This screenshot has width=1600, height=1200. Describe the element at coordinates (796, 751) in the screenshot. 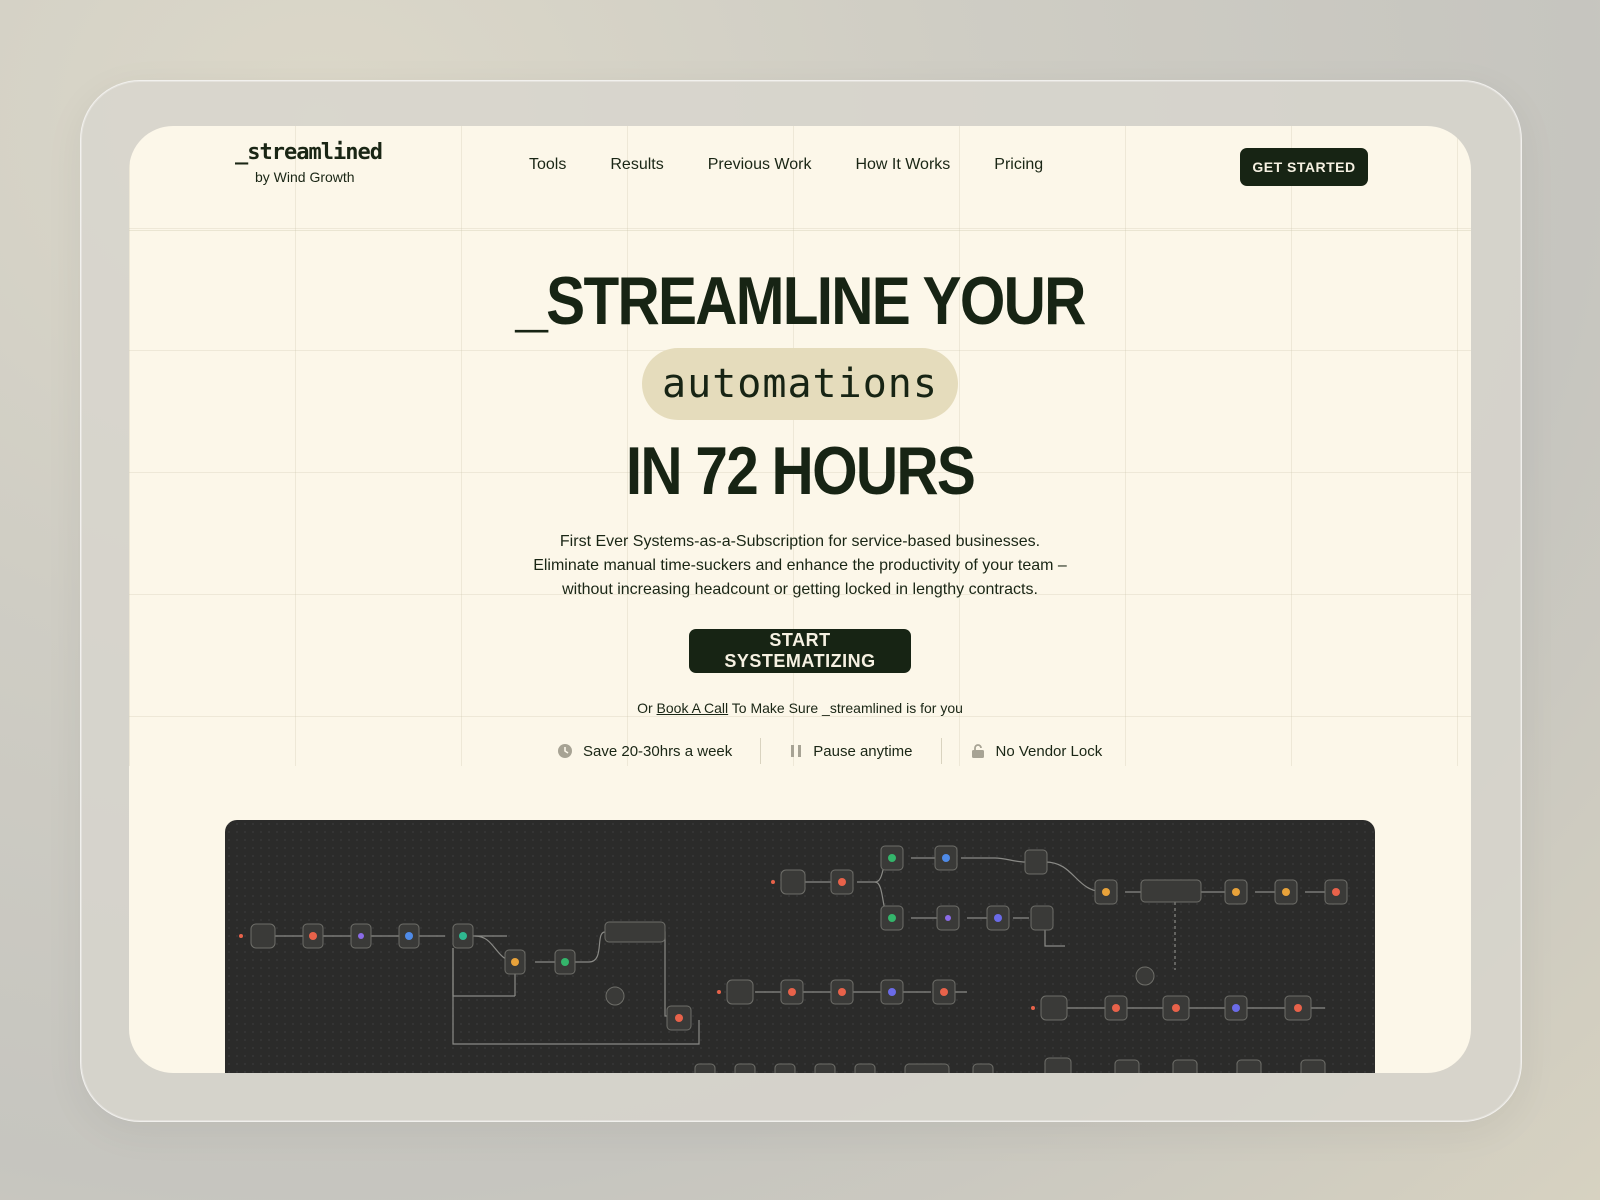

I see `pause-icon` at that location.